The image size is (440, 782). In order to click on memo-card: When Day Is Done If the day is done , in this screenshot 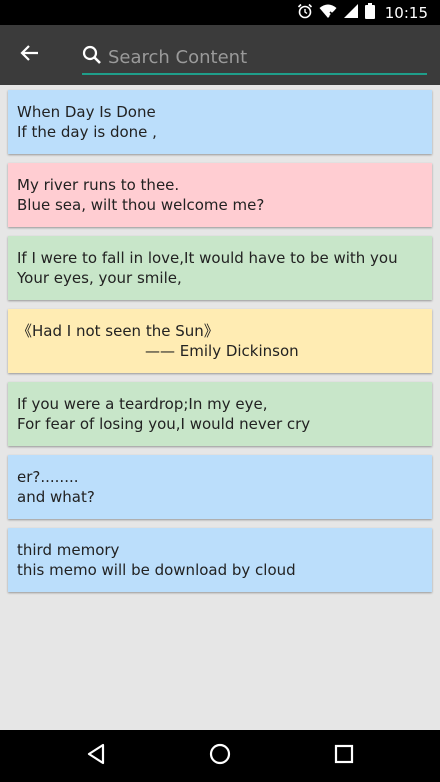, I will do `click(220, 122)`.